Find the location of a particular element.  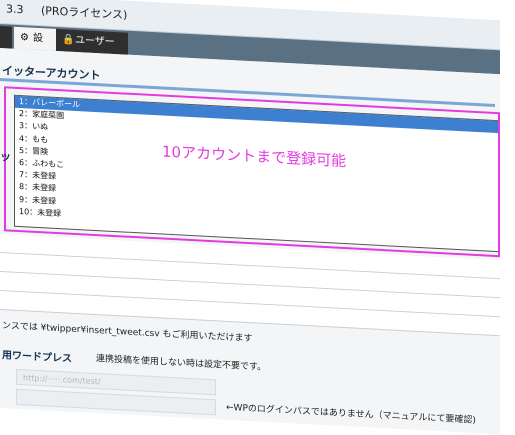

gear-icon: ⚙ is located at coordinates (24, 38).